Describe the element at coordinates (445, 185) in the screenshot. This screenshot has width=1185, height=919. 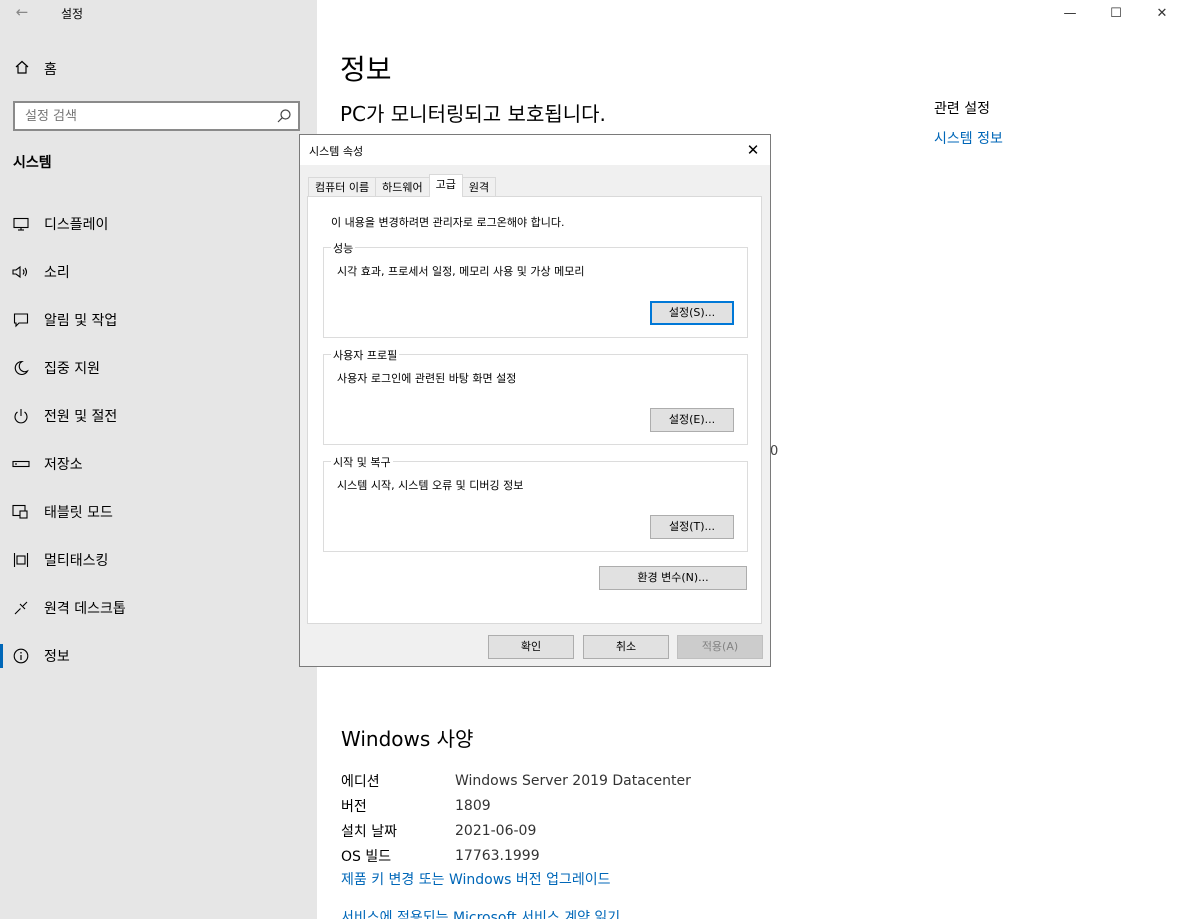
I see `tab-advanced: 고급` at that location.